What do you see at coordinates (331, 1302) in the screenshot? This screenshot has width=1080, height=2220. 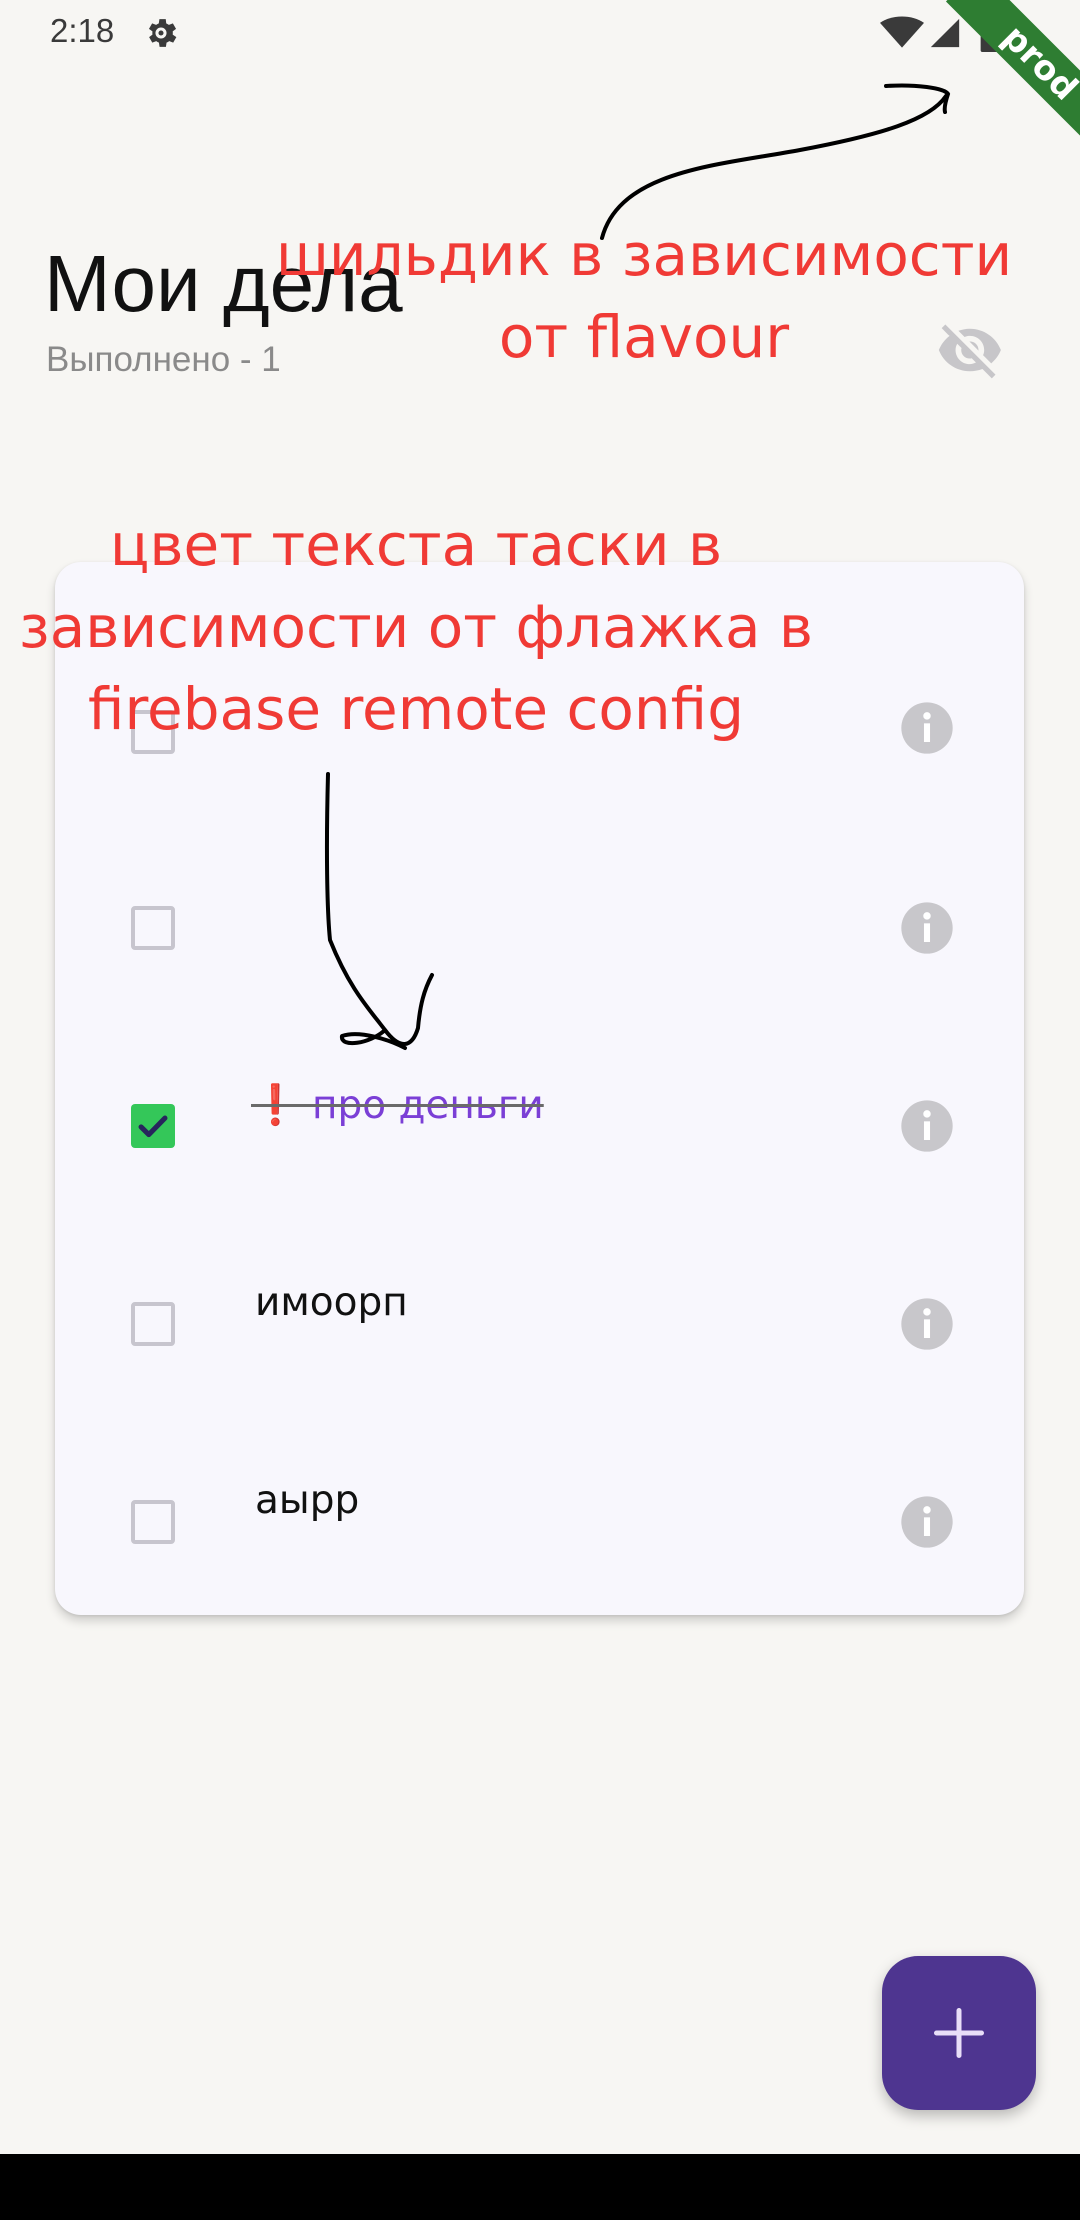 I see `task-text: имоорп` at bounding box center [331, 1302].